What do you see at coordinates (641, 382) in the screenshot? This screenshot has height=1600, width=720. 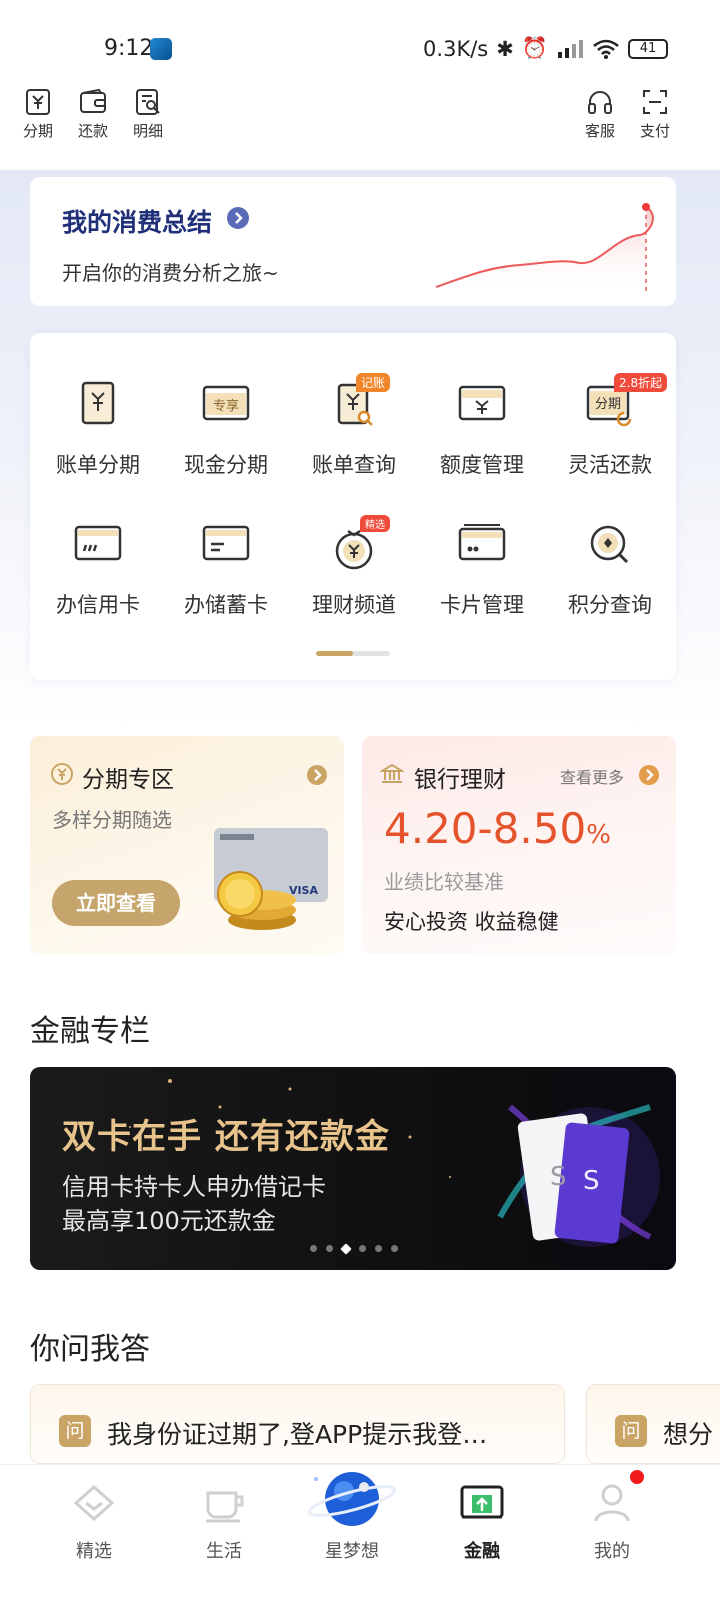 I see `service-tag: 2.8折起` at bounding box center [641, 382].